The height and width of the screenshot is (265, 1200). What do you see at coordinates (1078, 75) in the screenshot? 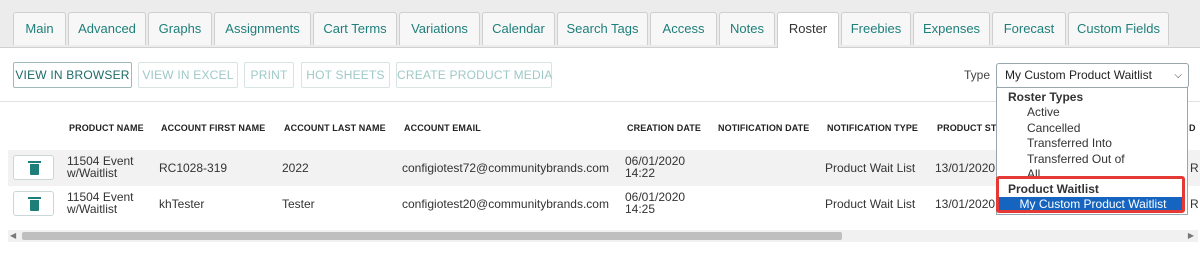
I see `type-select-value: My Custom Product Waitlist` at bounding box center [1078, 75].